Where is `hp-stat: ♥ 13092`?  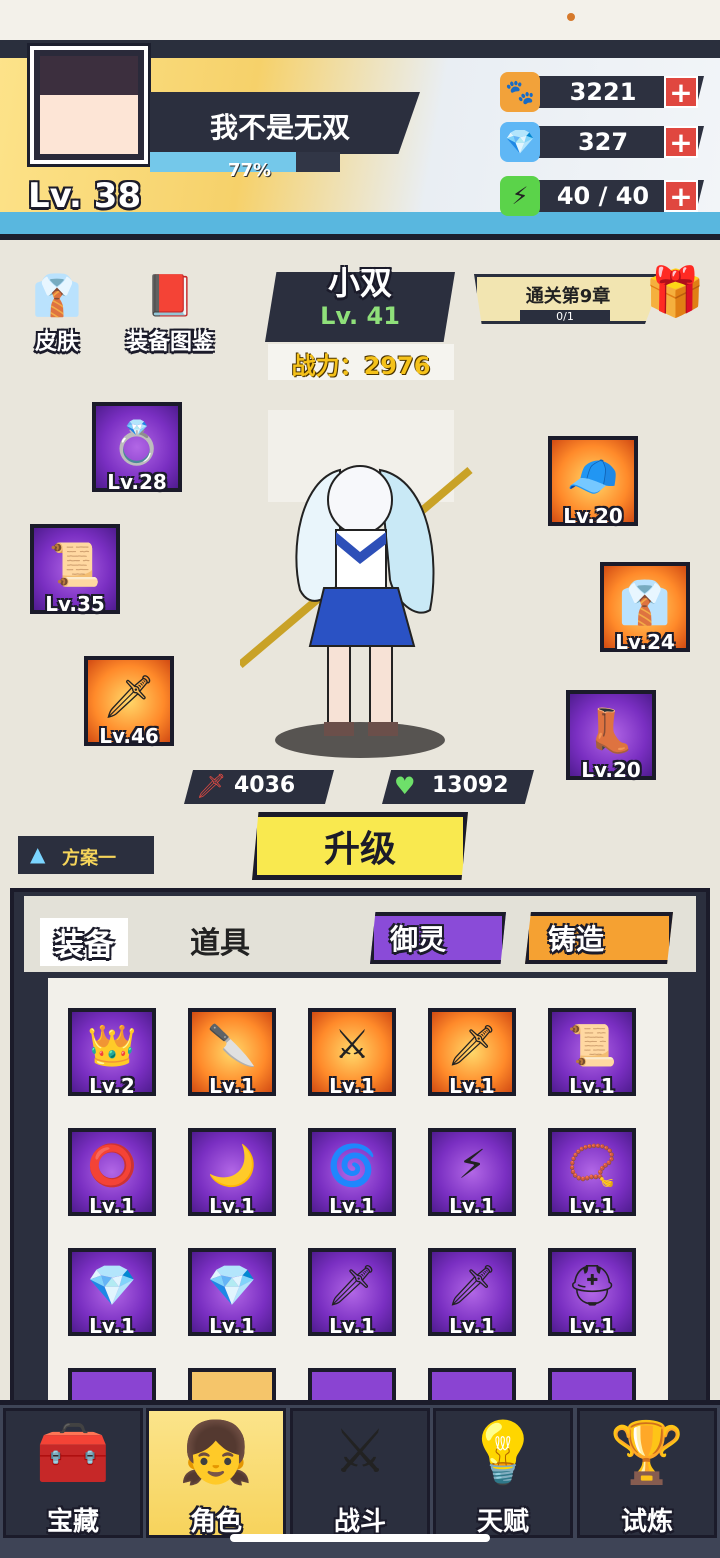
hp-stat: ♥ 13092 is located at coordinates (458, 787).